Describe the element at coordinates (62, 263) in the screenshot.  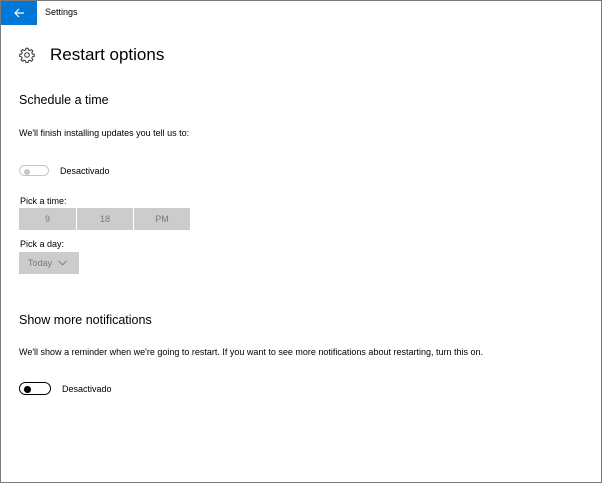
I see `chevron-down-icon` at that location.